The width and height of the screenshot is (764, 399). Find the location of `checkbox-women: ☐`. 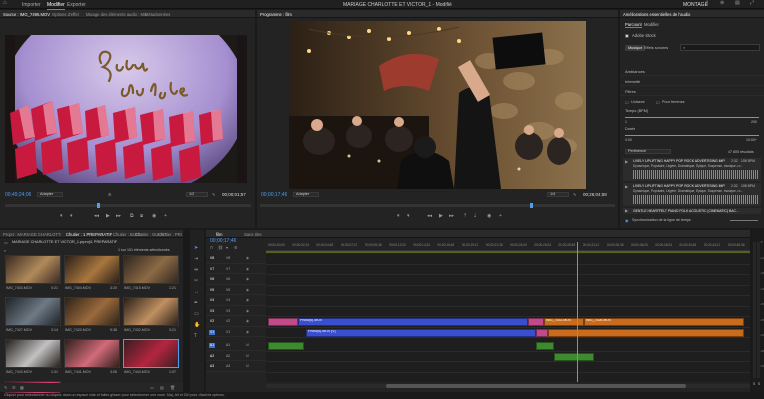

checkbox-women: ☐ is located at coordinates (658, 102).